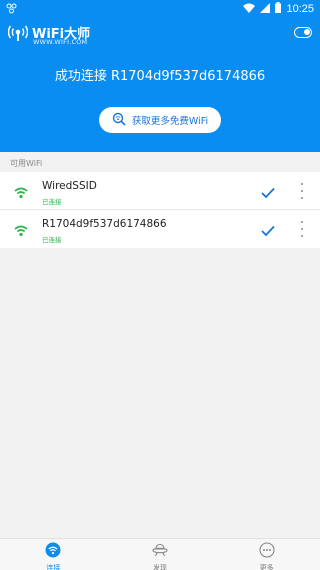 This screenshot has height=570, width=320. Describe the element at coordinates (18, 35) in the screenshot. I see `app-logo-icon` at that location.